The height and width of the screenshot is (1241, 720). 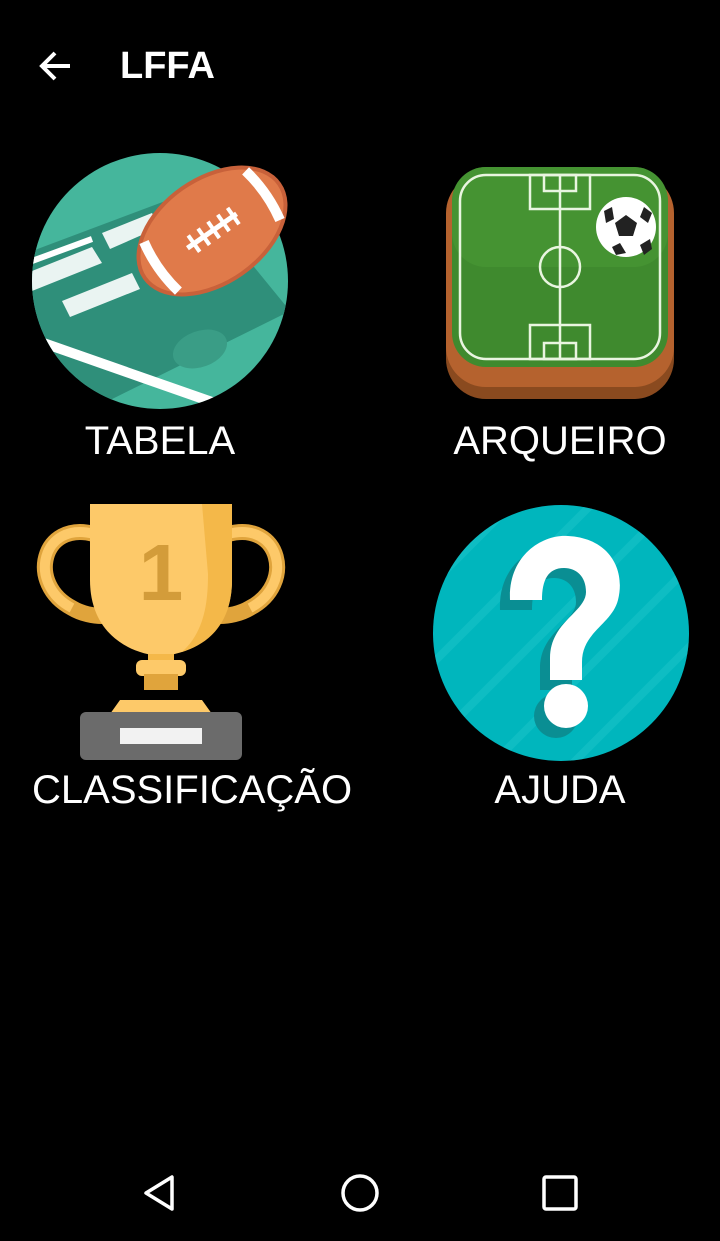 I want to click on nav-home-circle-icon, so click(x=360, y=1193).